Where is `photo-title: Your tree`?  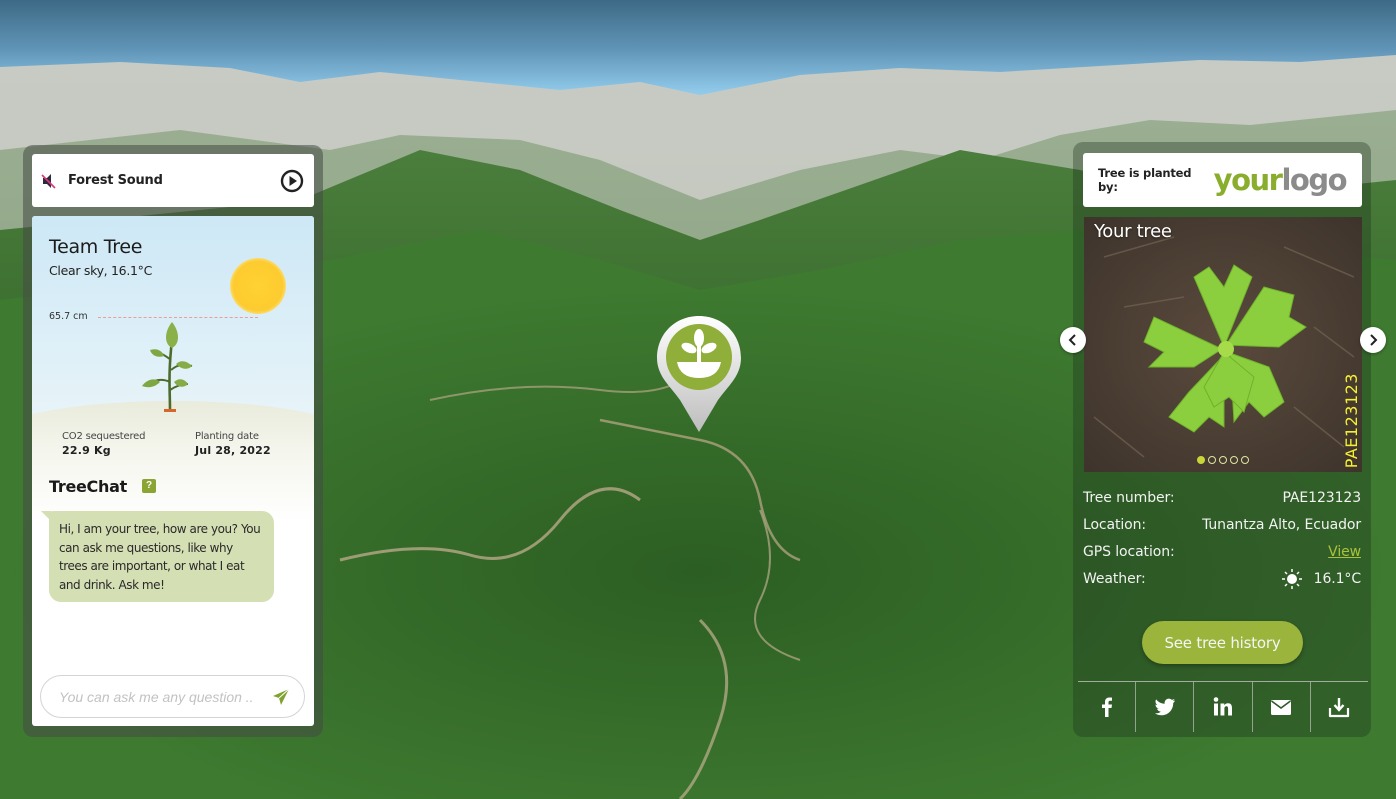
photo-title: Your tree is located at coordinates (1133, 231).